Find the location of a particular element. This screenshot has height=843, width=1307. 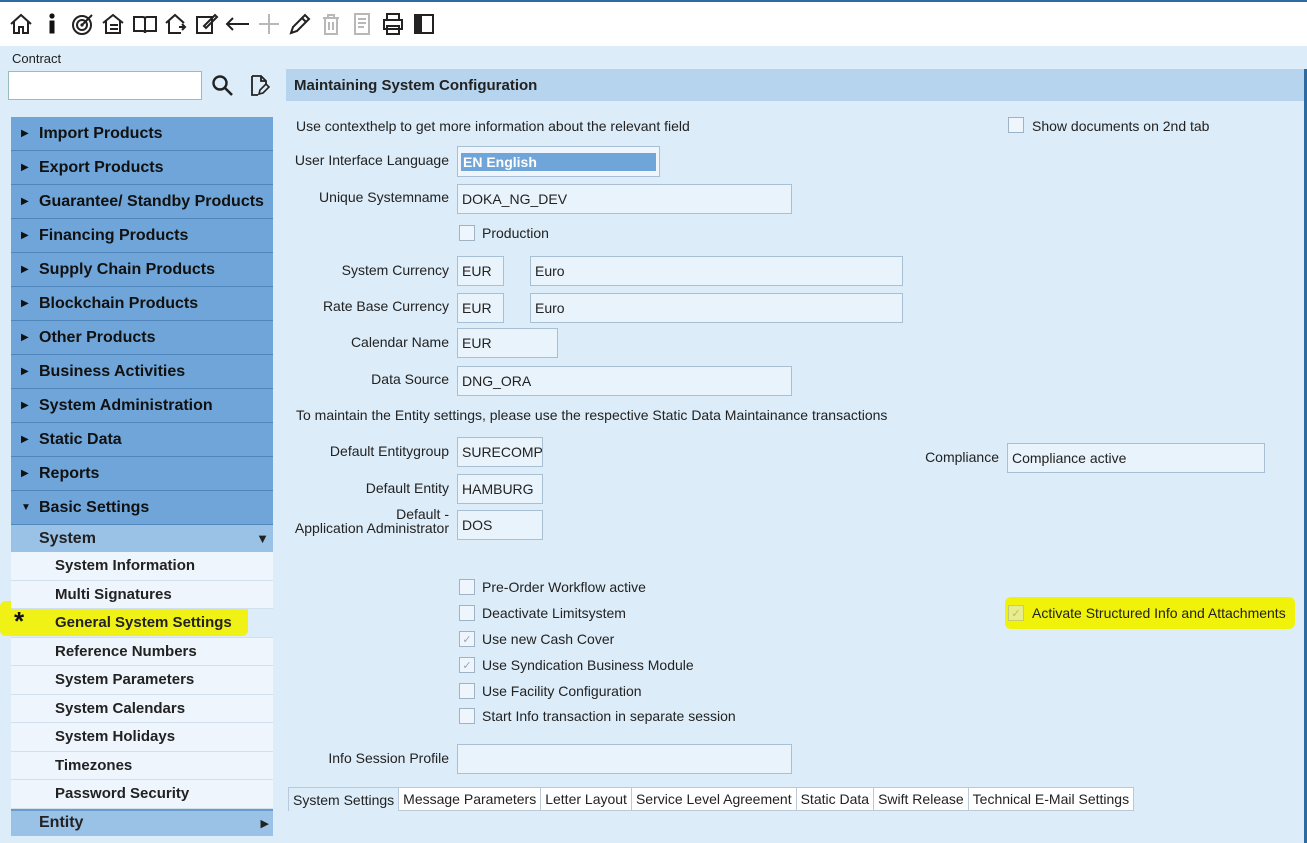

cash-cover-checkbox: ✓ is located at coordinates (467, 639).